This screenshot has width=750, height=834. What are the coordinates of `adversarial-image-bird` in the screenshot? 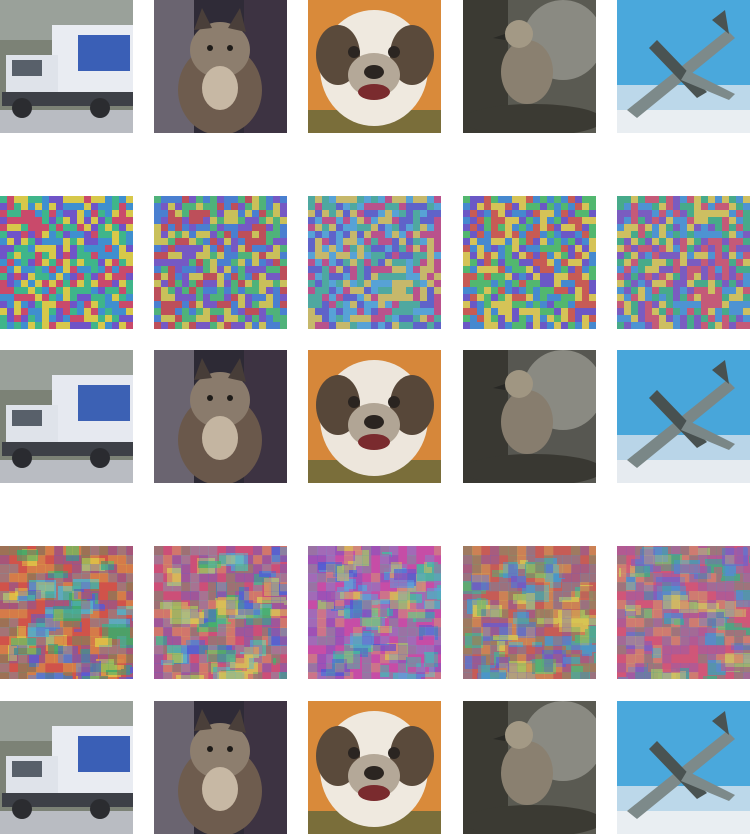 It's located at (529, 767).